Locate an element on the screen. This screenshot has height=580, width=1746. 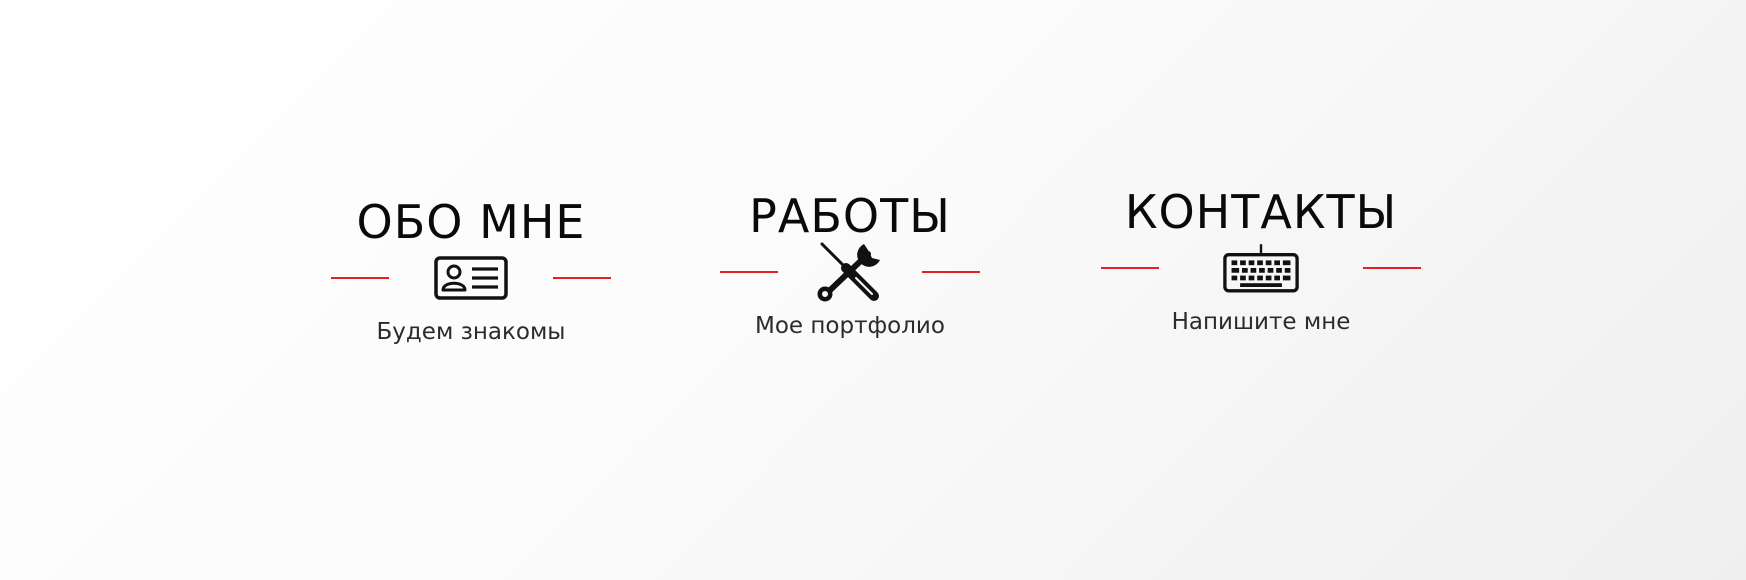
keyboard-icon-svg is located at coordinates (1261, 268).